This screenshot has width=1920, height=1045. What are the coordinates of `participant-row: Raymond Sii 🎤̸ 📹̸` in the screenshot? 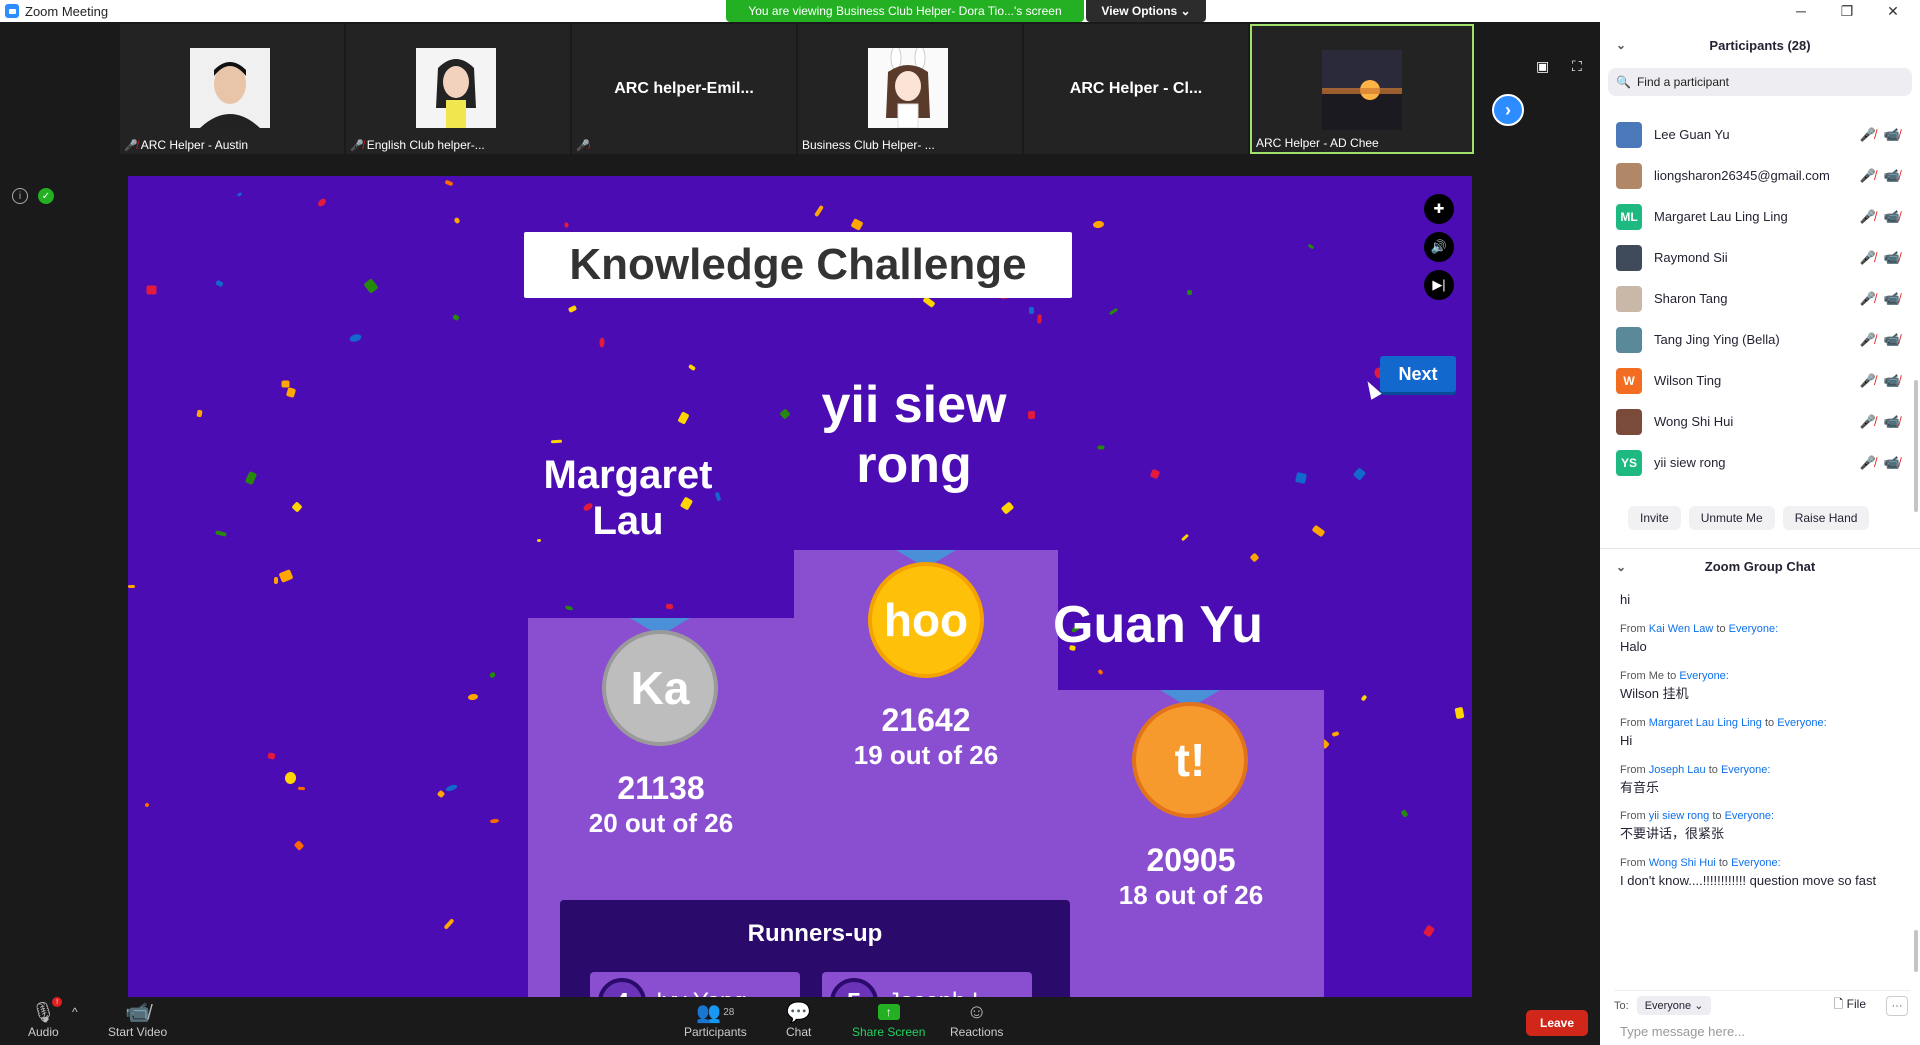 It's located at (1755, 257).